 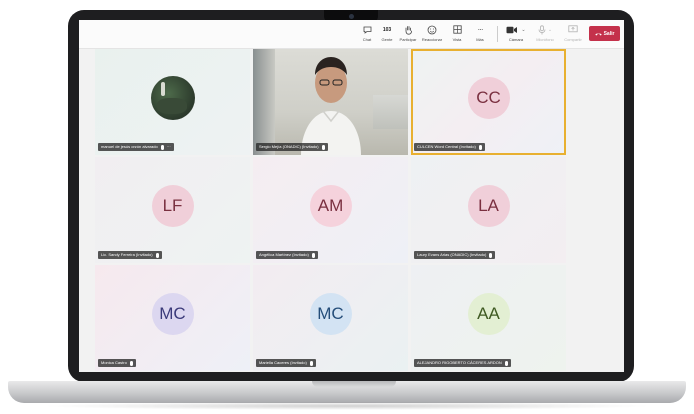 What do you see at coordinates (457, 39) in the screenshot?
I see `view-label: Vista` at bounding box center [457, 39].